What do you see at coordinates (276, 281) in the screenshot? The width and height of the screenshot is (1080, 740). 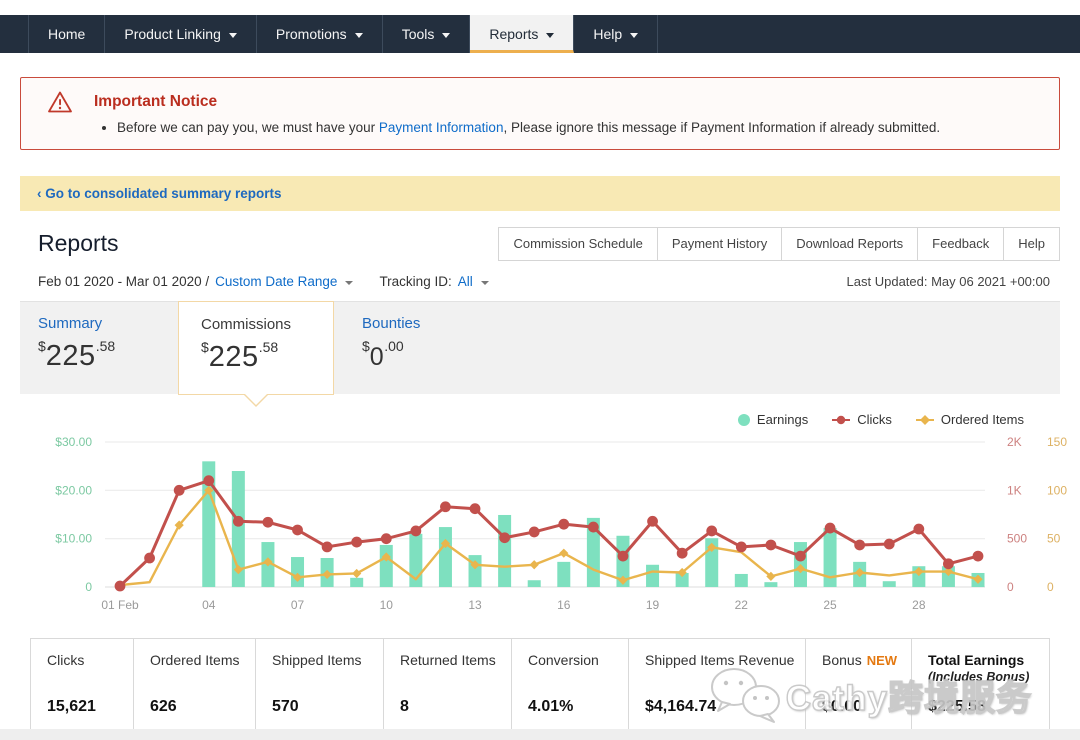 I see `custom-date-range-dropdown: Custom Date Range` at bounding box center [276, 281].